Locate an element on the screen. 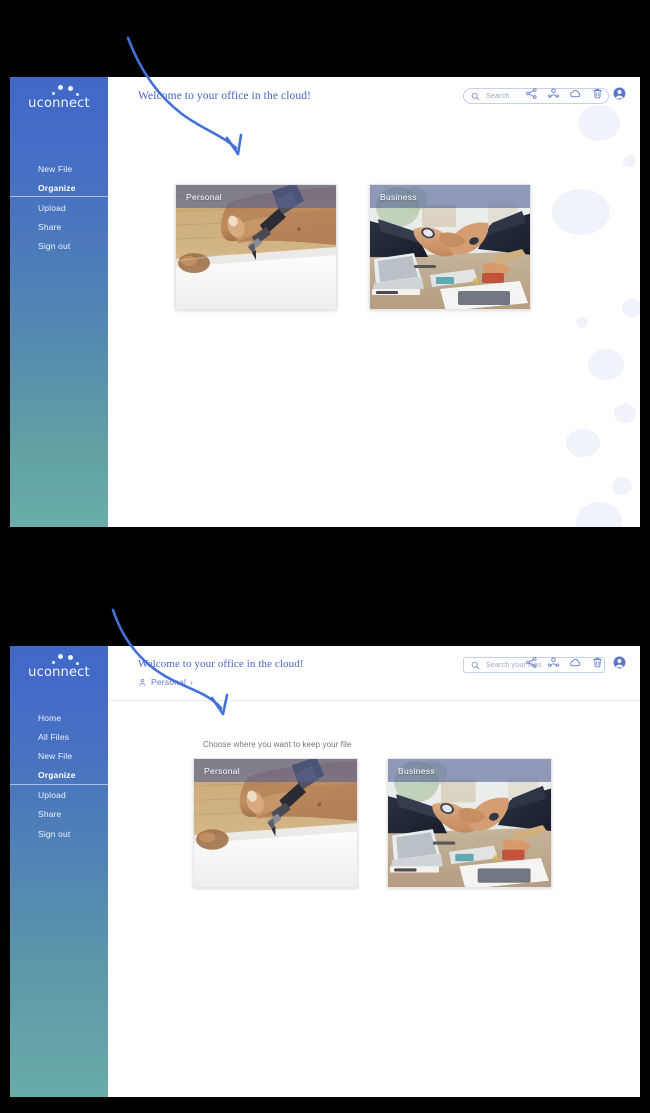  breadcrumb: Personal › is located at coordinates (165, 682).